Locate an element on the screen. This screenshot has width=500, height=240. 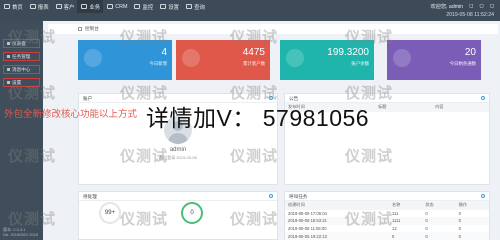
nav-item-query: 查询 is located at coordinates (195, 6).